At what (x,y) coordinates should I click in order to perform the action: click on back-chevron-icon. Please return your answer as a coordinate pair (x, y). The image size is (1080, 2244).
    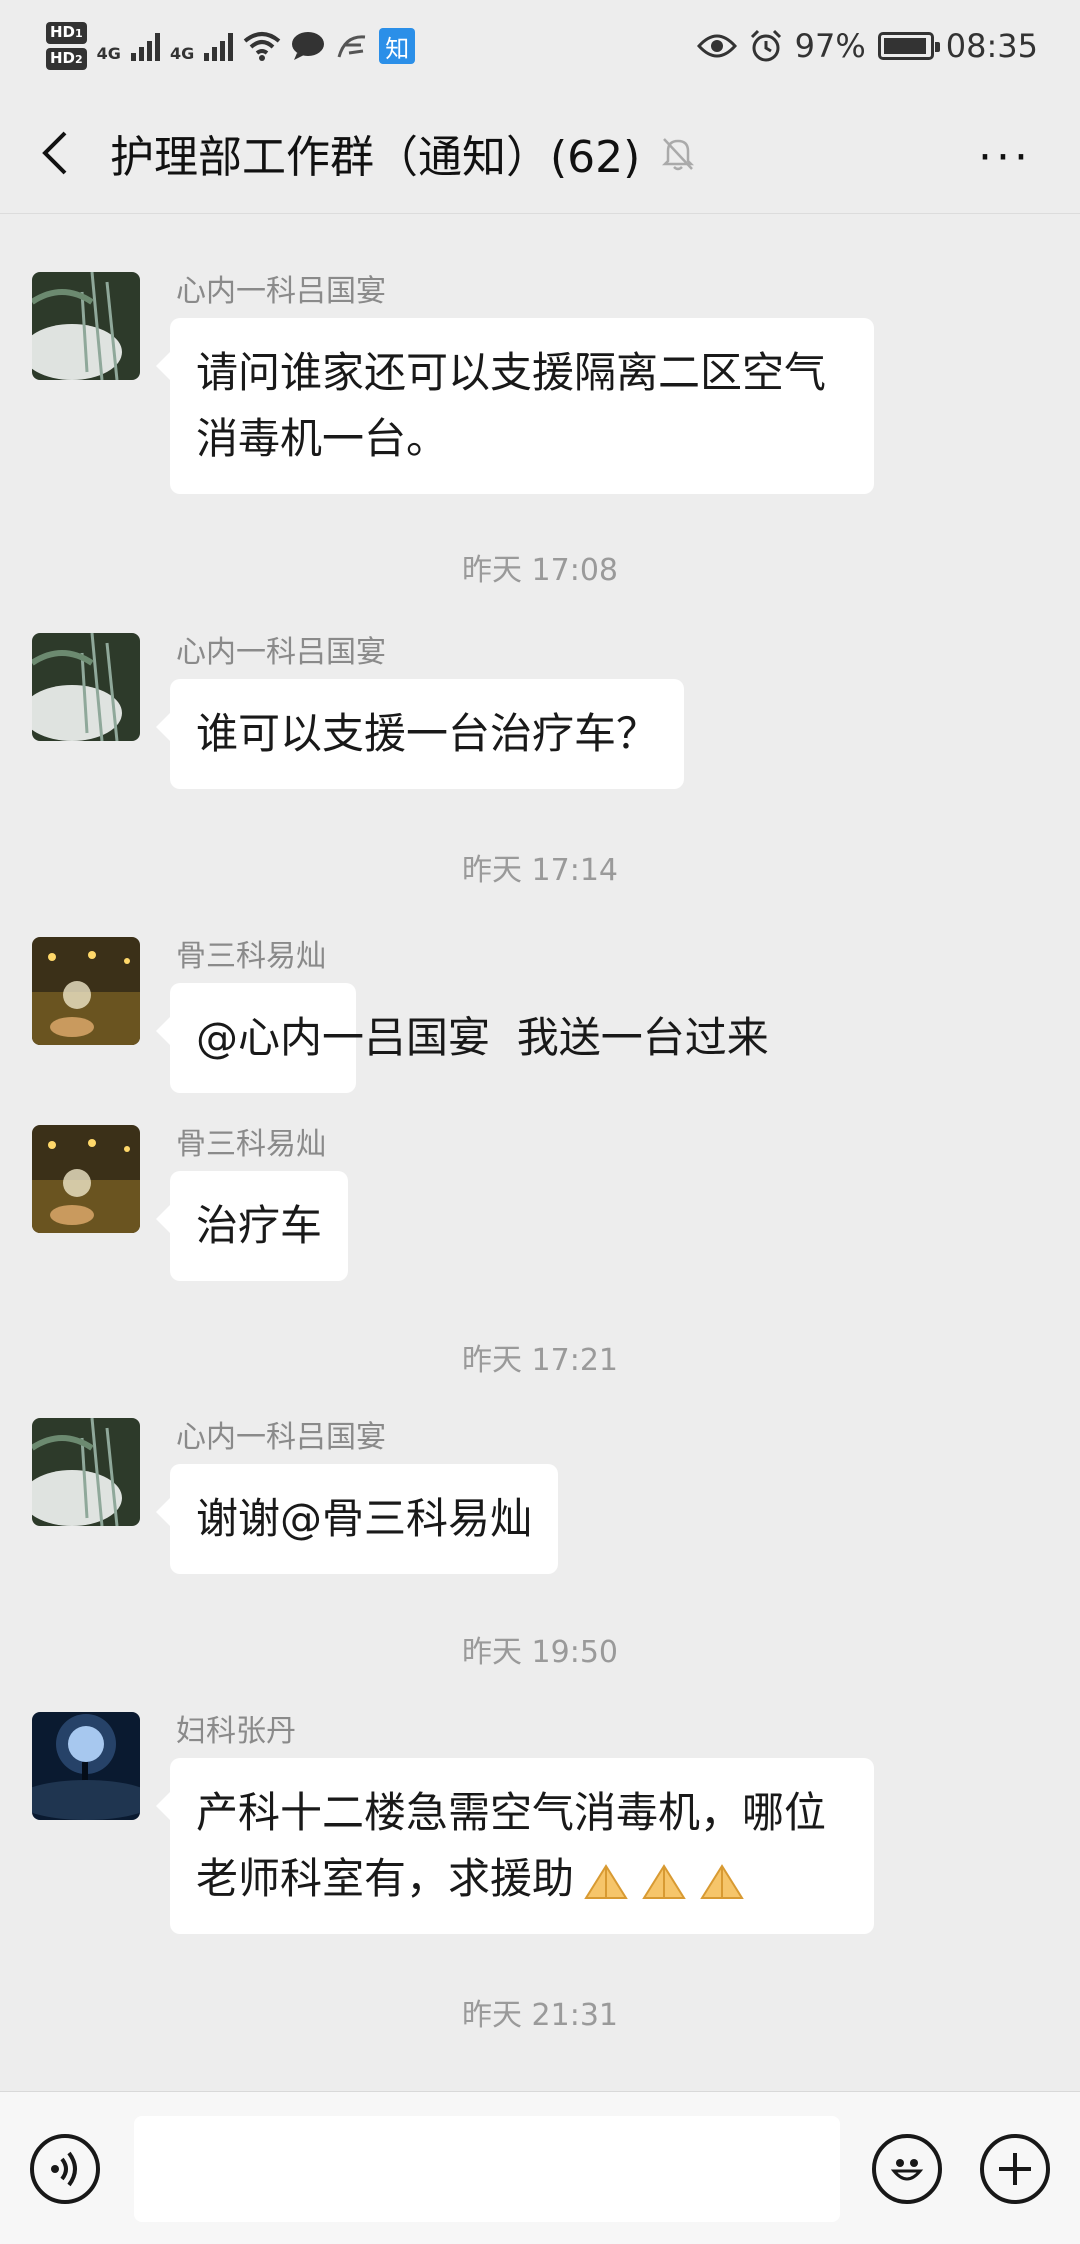
    Looking at the image, I should click on (54, 152).